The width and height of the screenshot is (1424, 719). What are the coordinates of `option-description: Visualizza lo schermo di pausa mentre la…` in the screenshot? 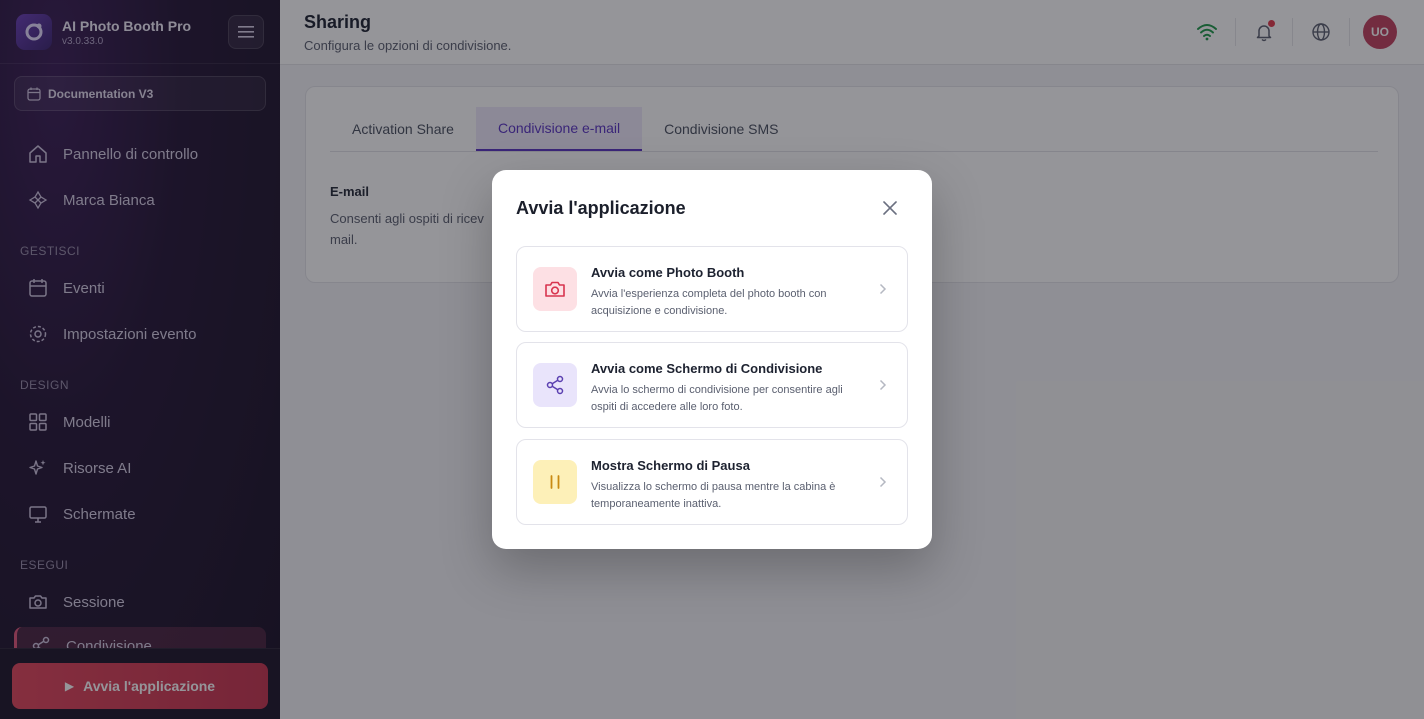 It's located at (713, 495).